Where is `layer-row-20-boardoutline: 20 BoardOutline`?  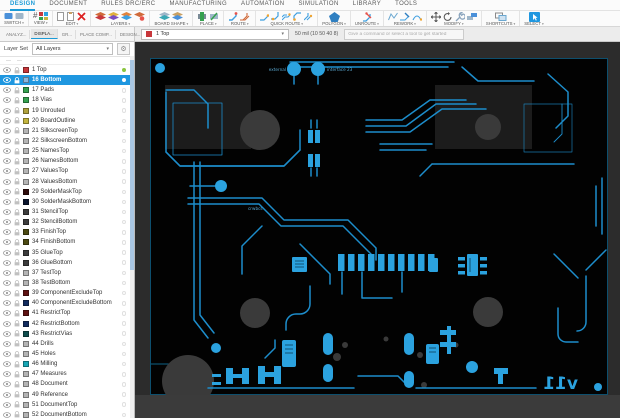
layer-row-20-boardoutline: 20 BoardOutline is located at coordinates (67, 121).